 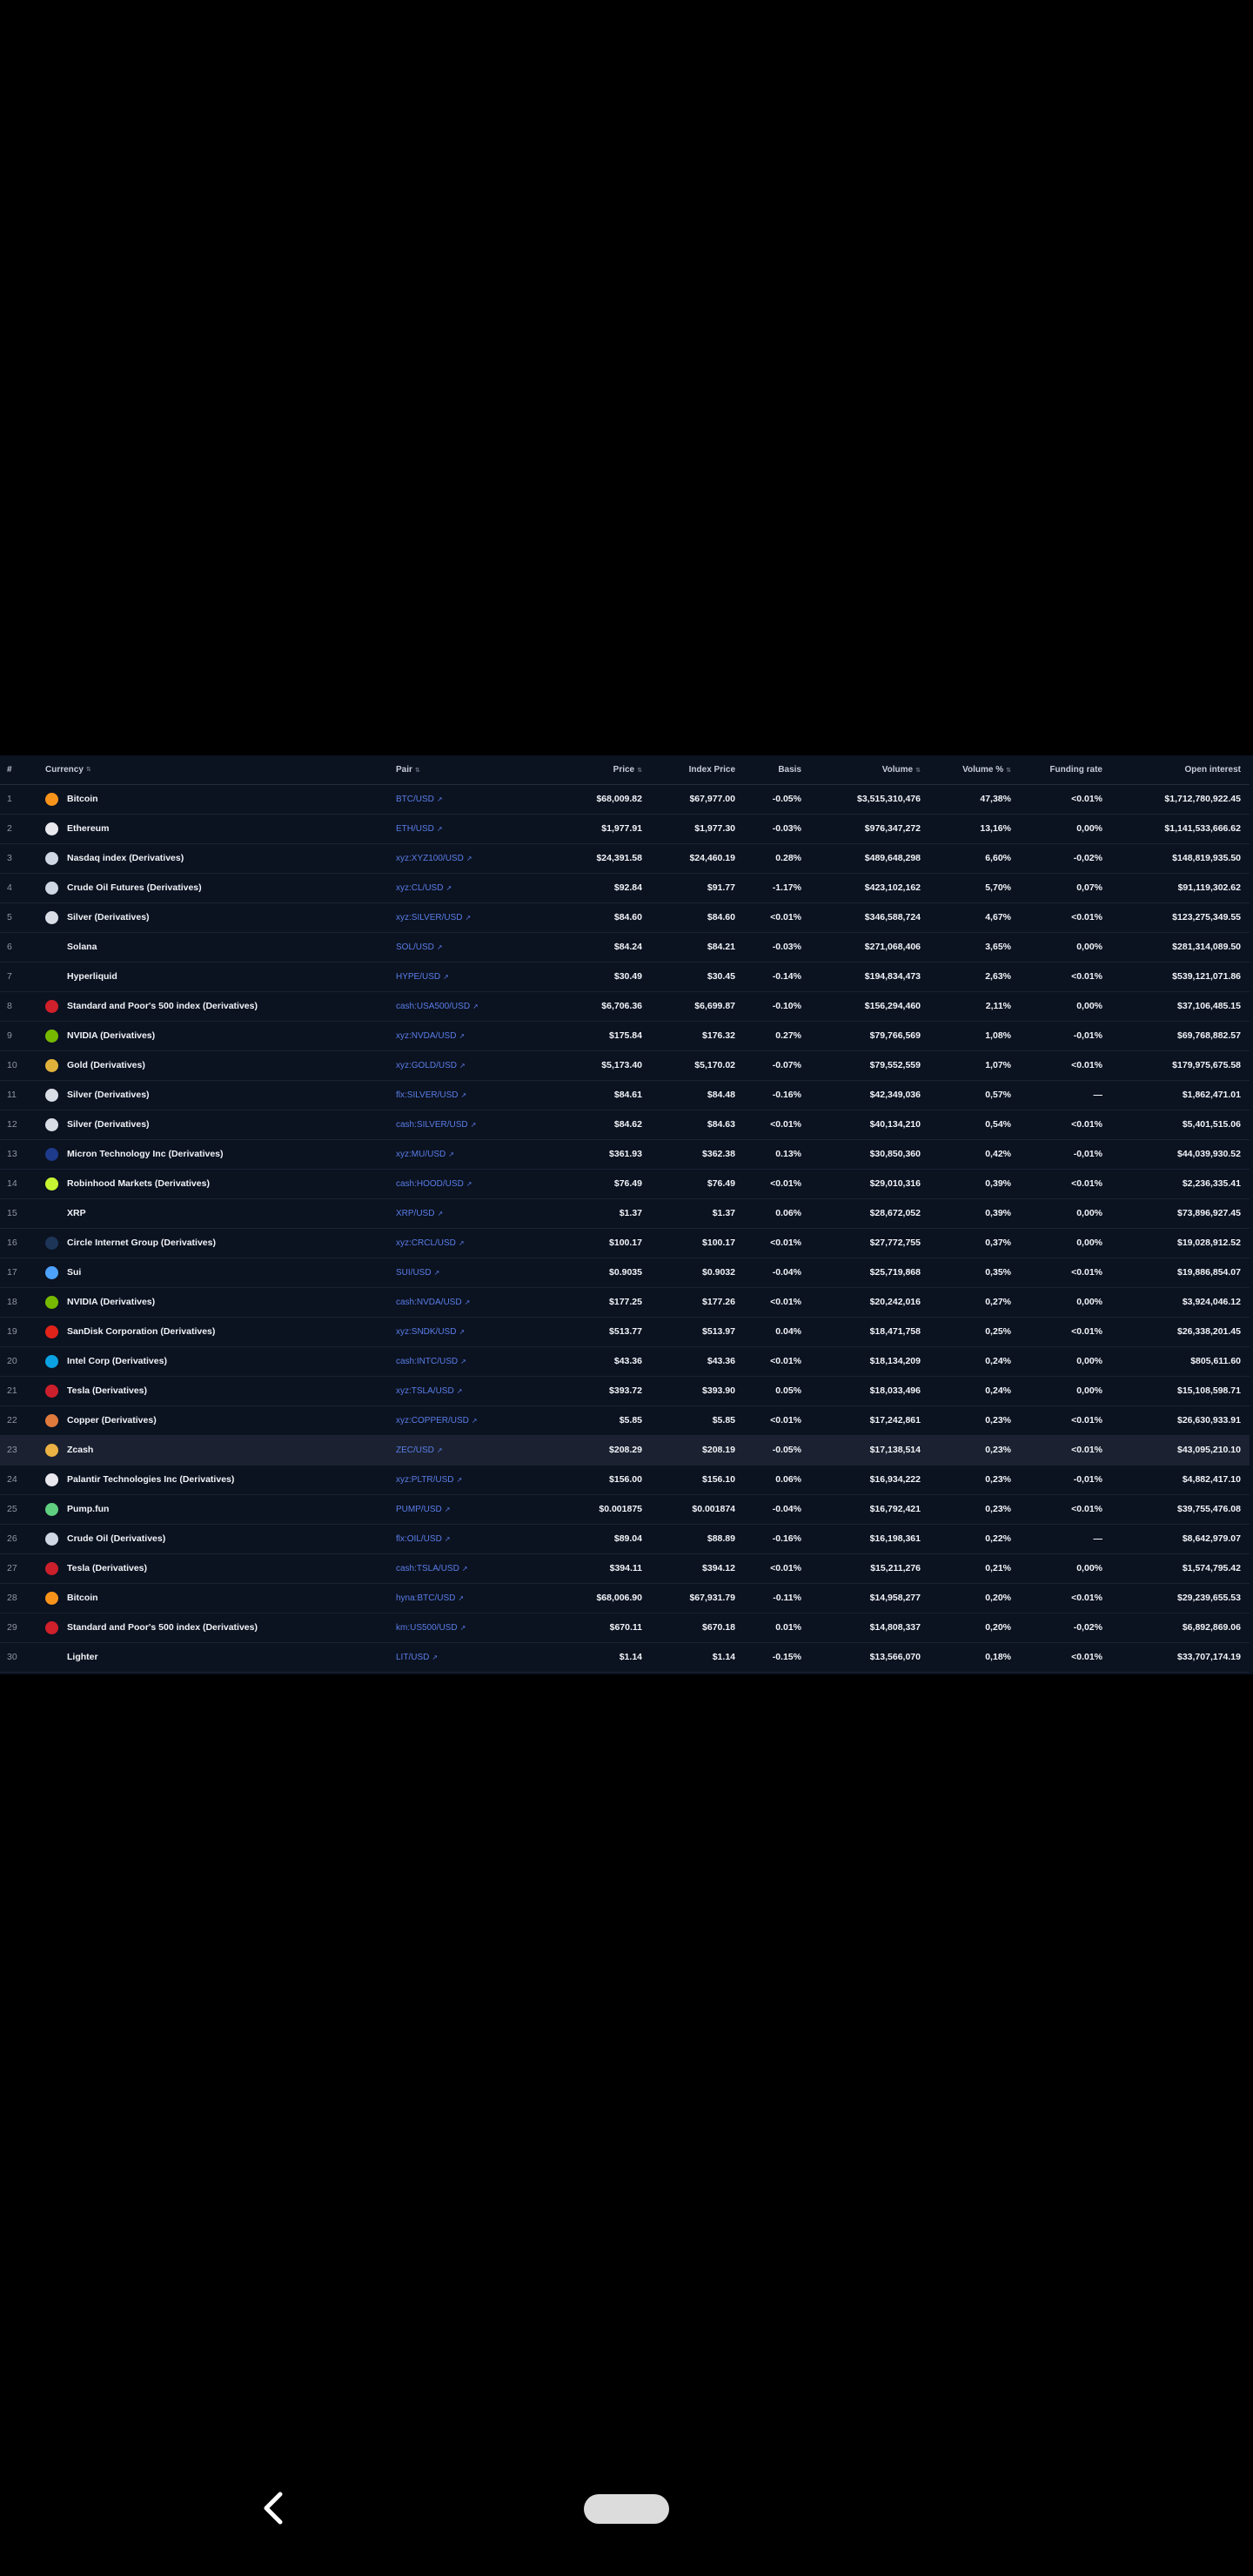 What do you see at coordinates (431, 1065) in the screenshot?
I see `pair-link: xyz:GOLD/USD ↗` at bounding box center [431, 1065].